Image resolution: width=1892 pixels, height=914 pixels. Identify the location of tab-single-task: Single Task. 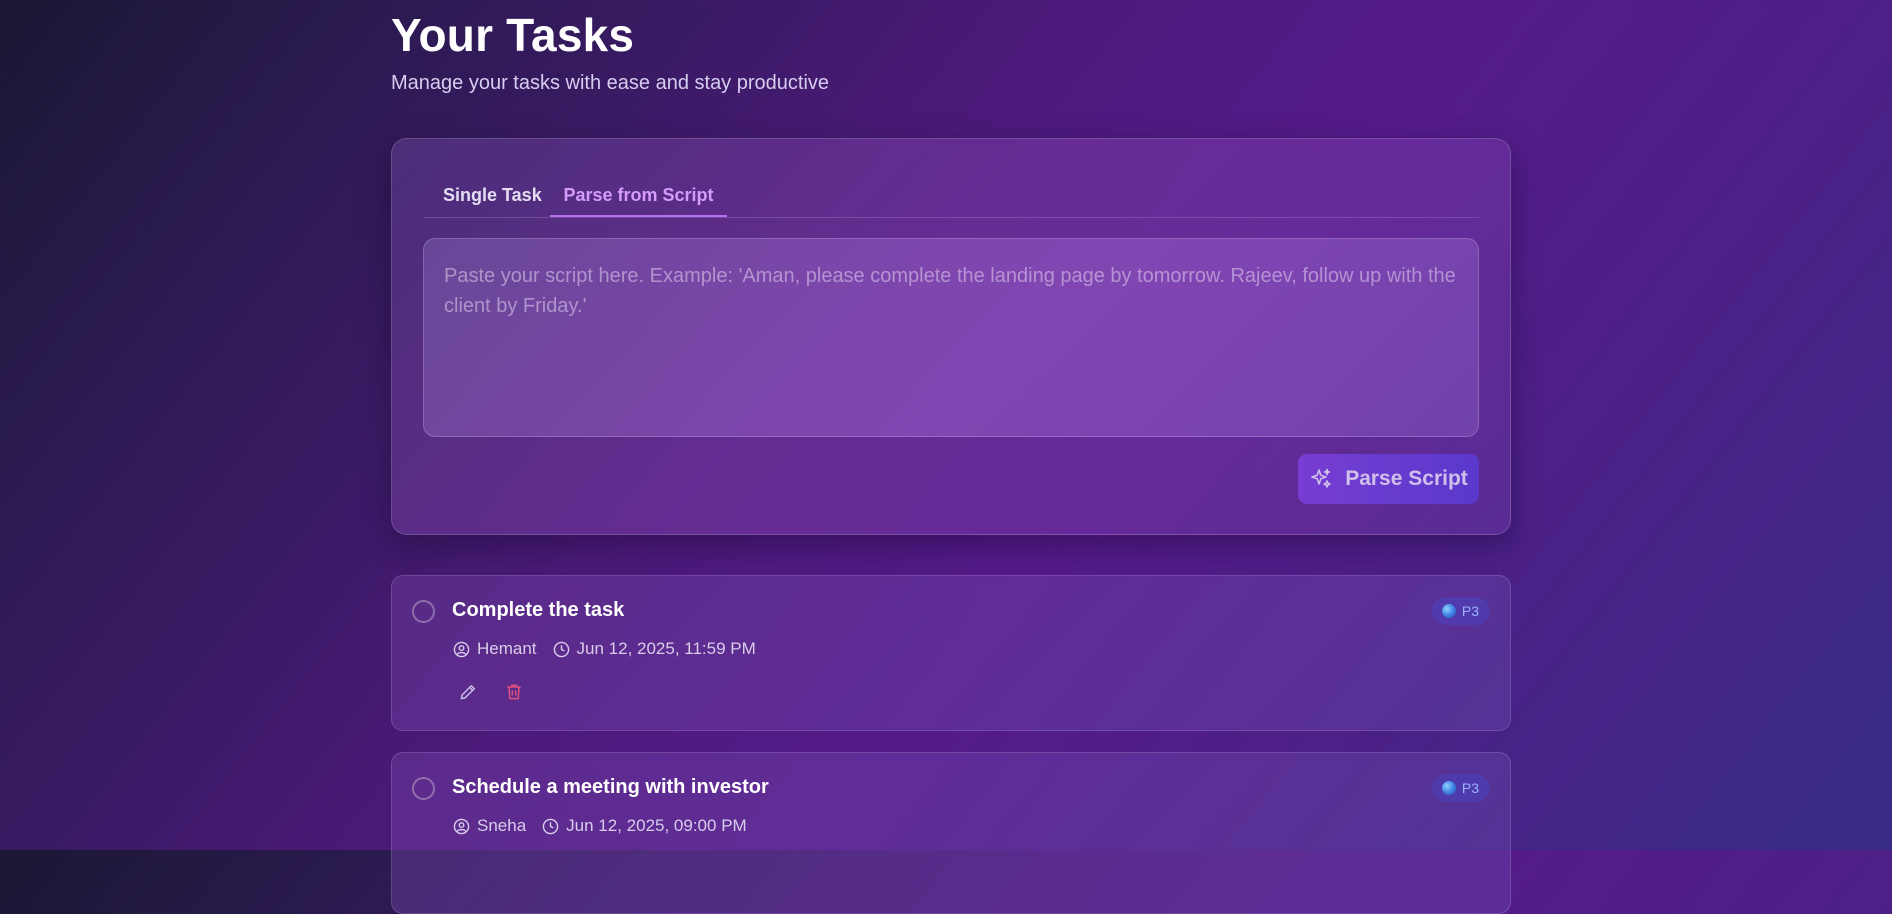
(492, 195).